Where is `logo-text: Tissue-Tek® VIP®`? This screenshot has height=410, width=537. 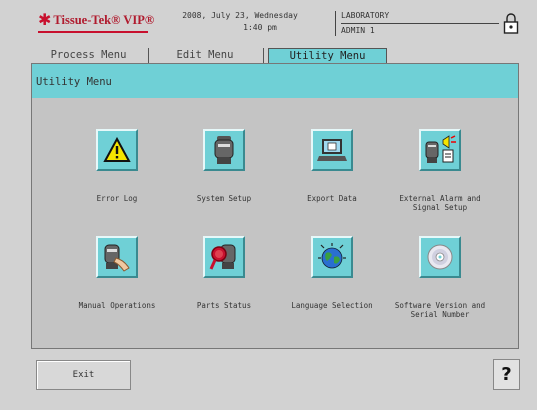 logo-text: Tissue-Tek® VIP® is located at coordinates (104, 19).